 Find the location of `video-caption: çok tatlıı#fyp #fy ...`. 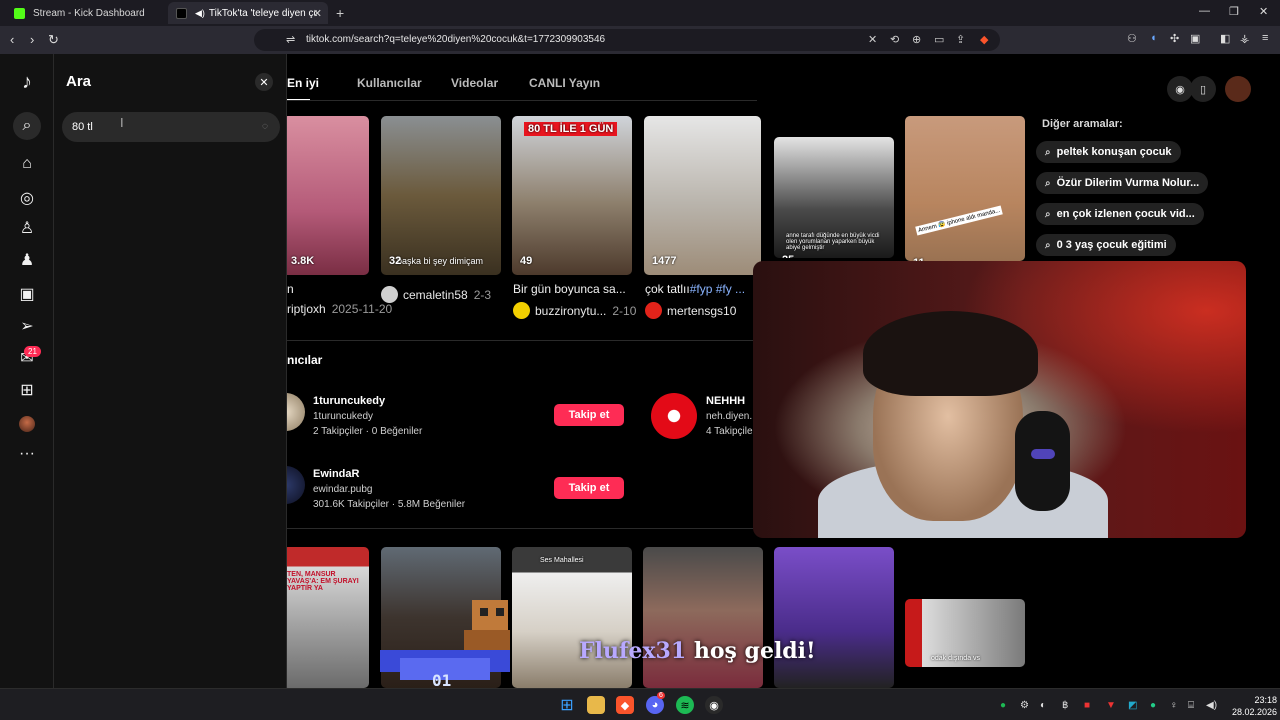

video-caption: çok tatlıı#fyp #fy ... is located at coordinates (695, 289).